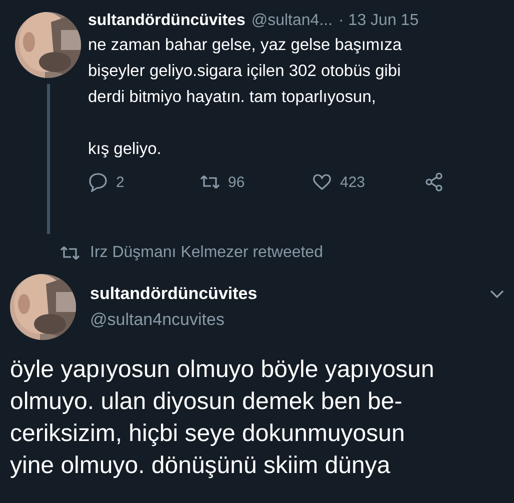  Describe the element at coordinates (206, 253) in the screenshot. I see `retweeted-by: Irz Düşmanı Kelmezer retweeted` at that location.